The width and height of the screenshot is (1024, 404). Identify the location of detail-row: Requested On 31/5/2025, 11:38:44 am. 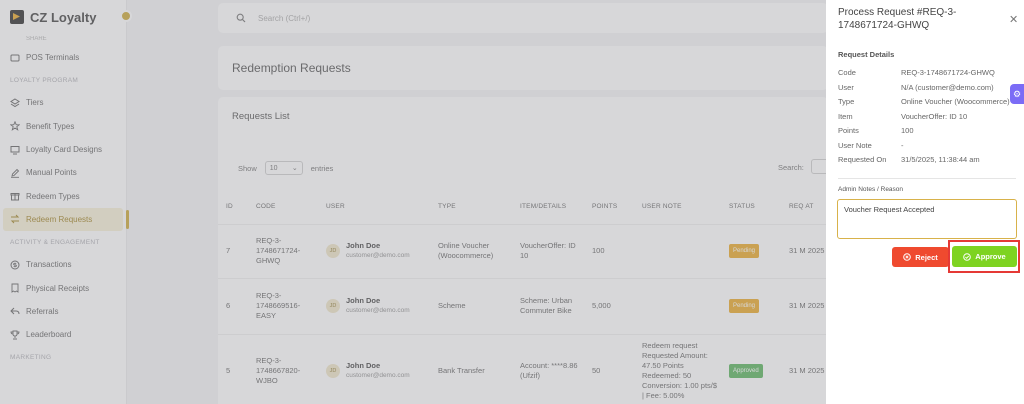
(924, 162).